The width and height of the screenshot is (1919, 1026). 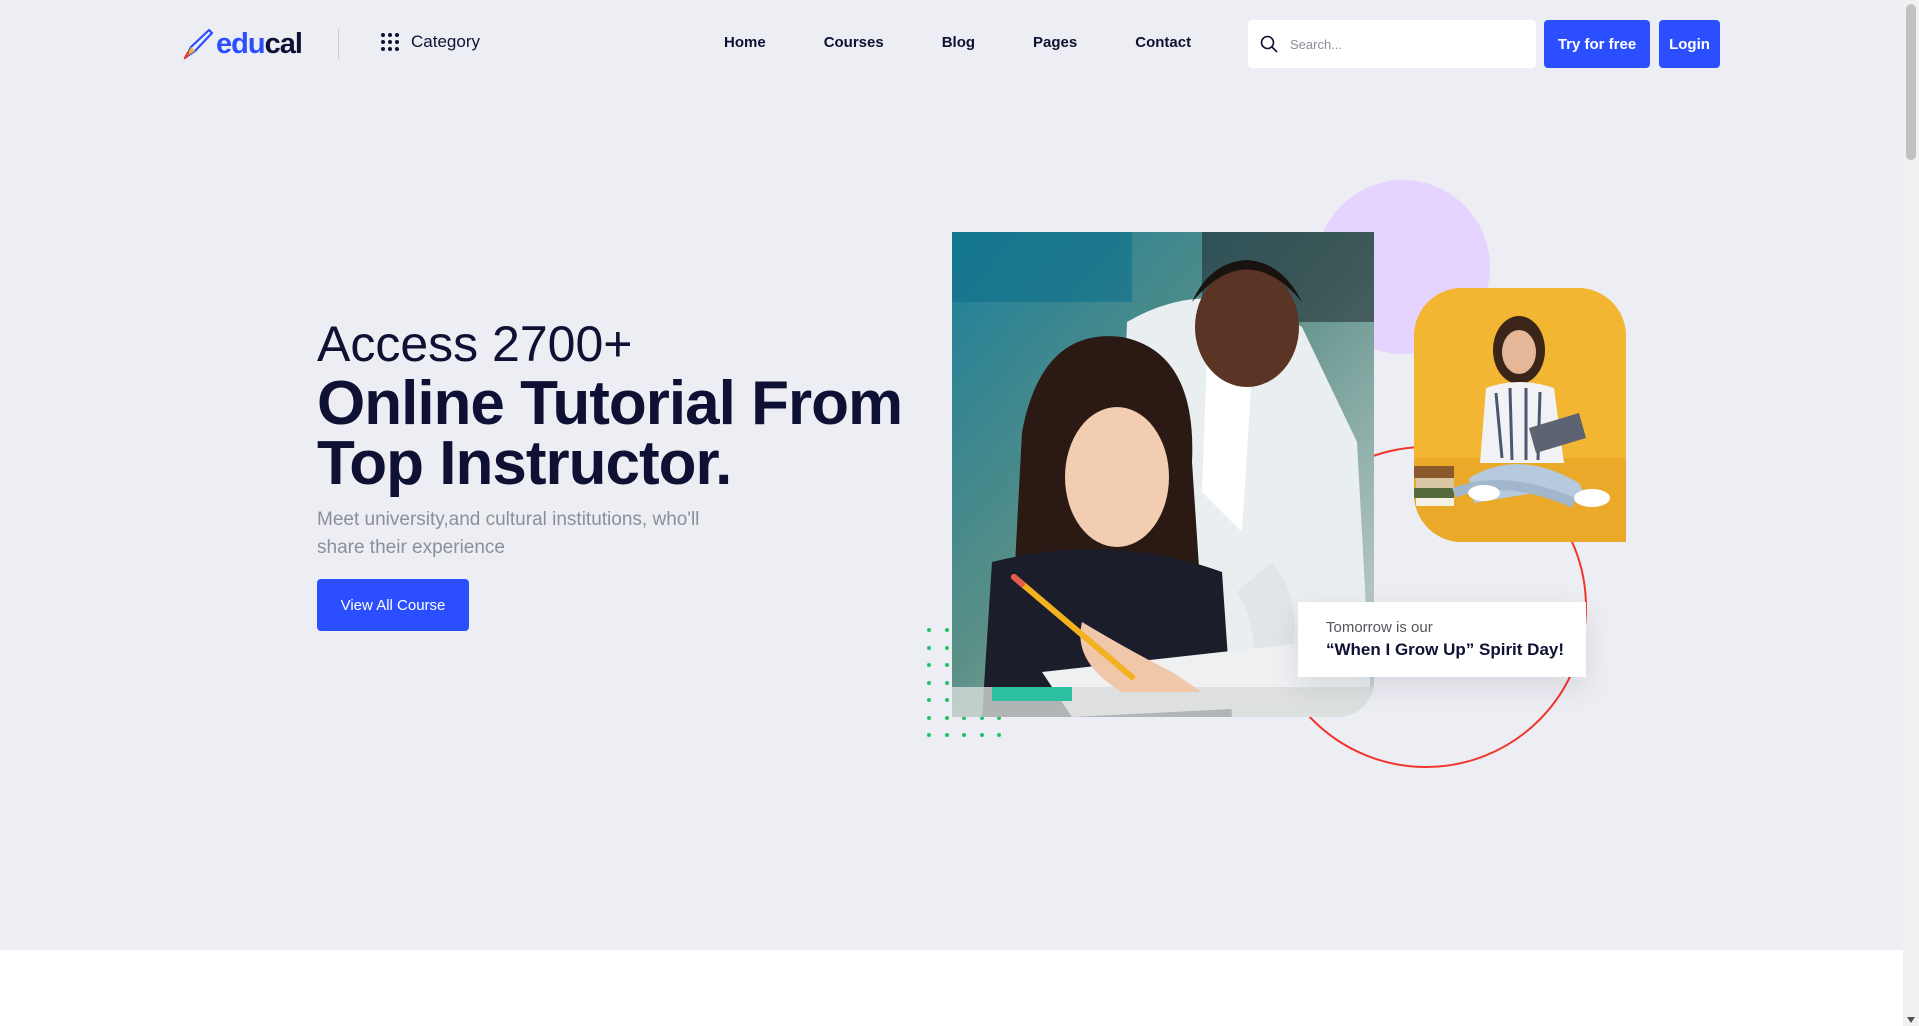 What do you see at coordinates (951, 988) in the screenshot?
I see `next-section-band` at bounding box center [951, 988].